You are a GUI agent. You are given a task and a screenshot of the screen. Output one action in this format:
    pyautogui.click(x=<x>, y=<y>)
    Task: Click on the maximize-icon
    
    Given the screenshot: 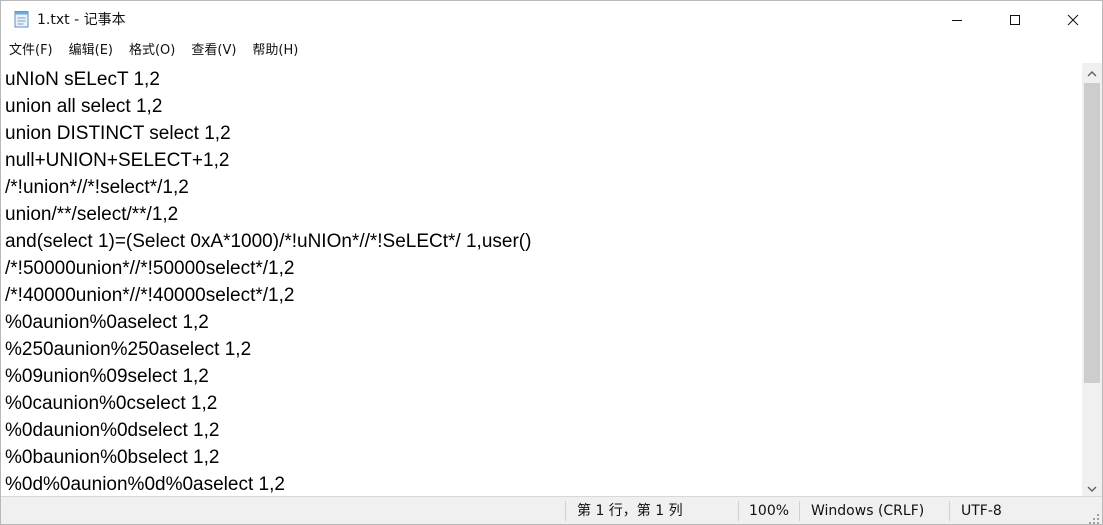 What is the action you would take?
    pyautogui.click(x=1015, y=20)
    